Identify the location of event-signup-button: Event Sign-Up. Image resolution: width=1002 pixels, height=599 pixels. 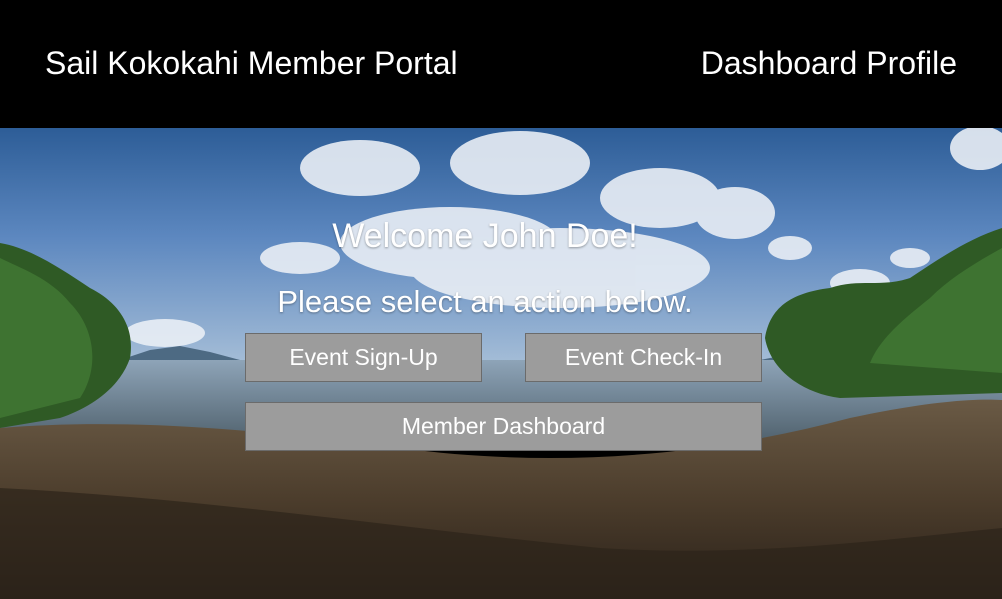
(363, 357).